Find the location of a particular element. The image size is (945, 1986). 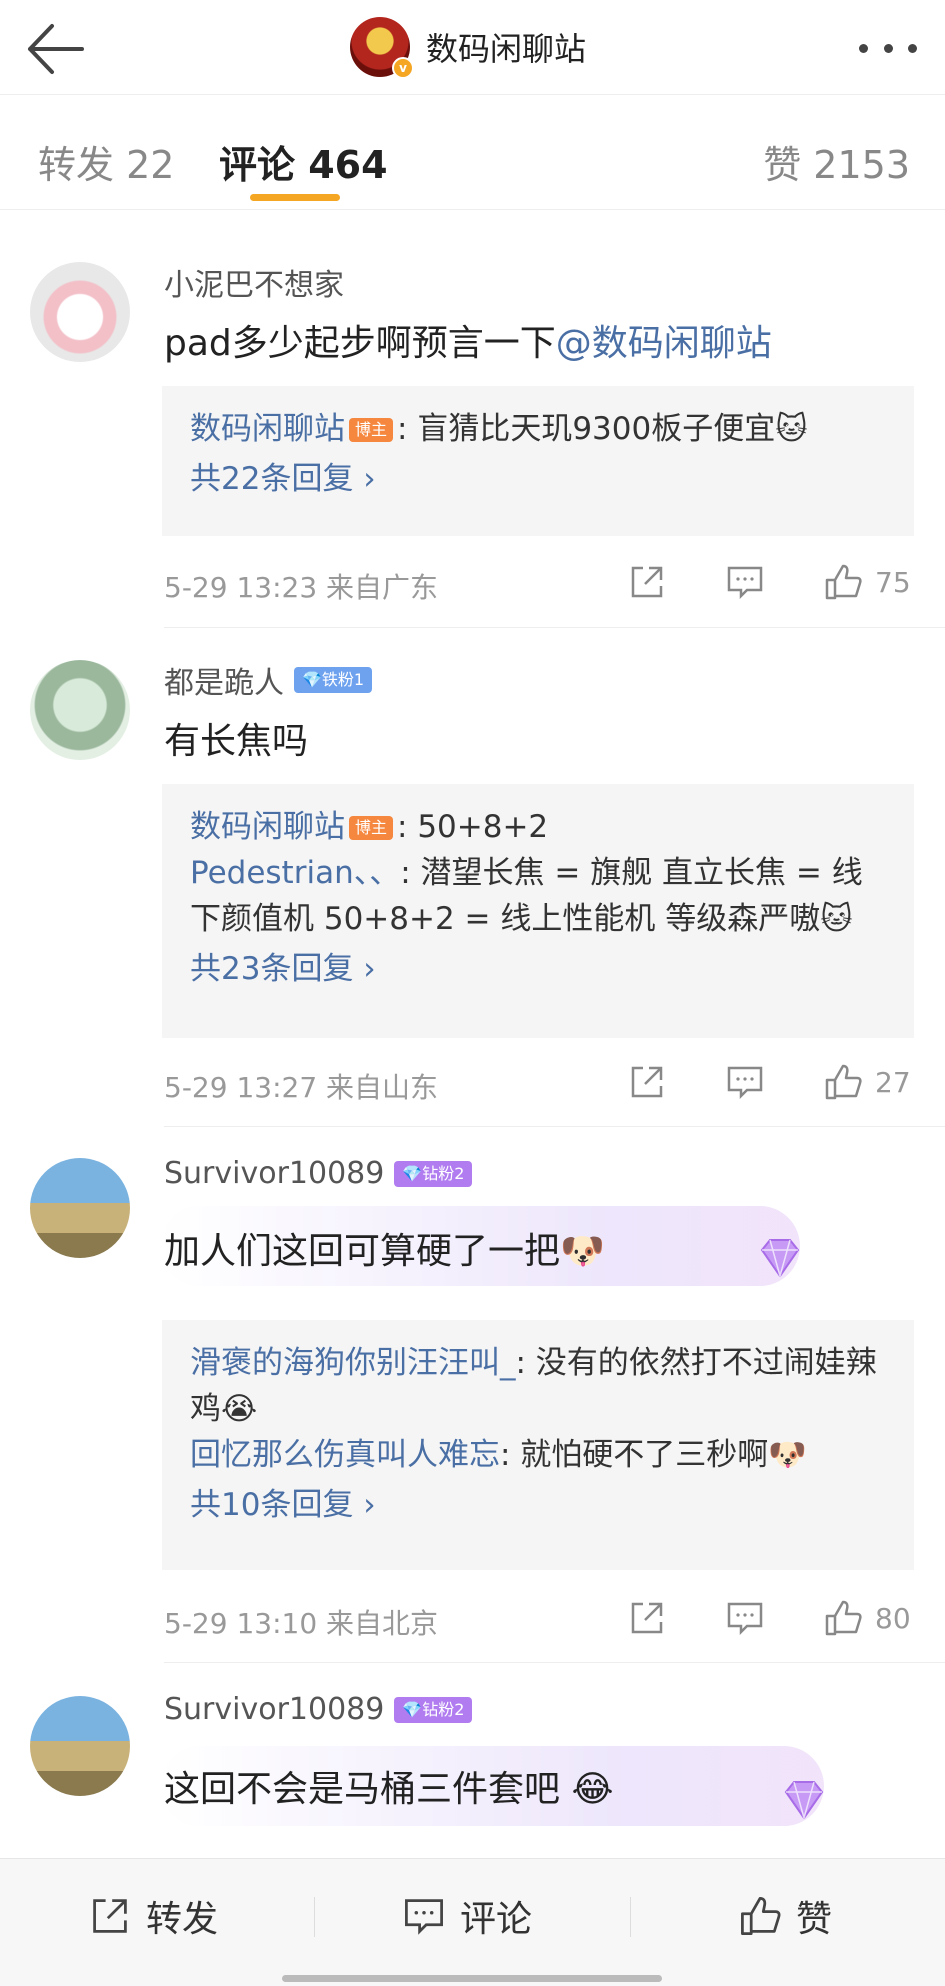

fan-badge: 💎铁粉1 is located at coordinates (333, 680).